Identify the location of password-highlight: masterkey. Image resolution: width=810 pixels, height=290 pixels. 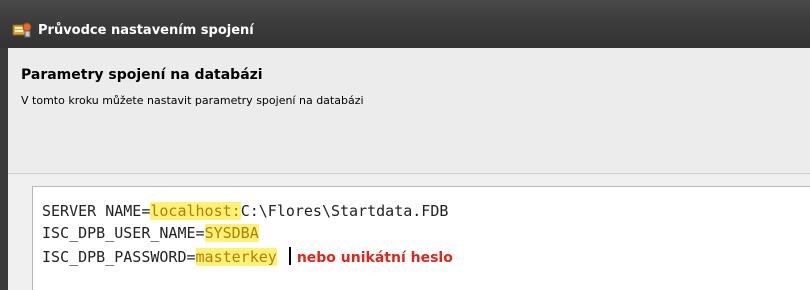
(236, 257).